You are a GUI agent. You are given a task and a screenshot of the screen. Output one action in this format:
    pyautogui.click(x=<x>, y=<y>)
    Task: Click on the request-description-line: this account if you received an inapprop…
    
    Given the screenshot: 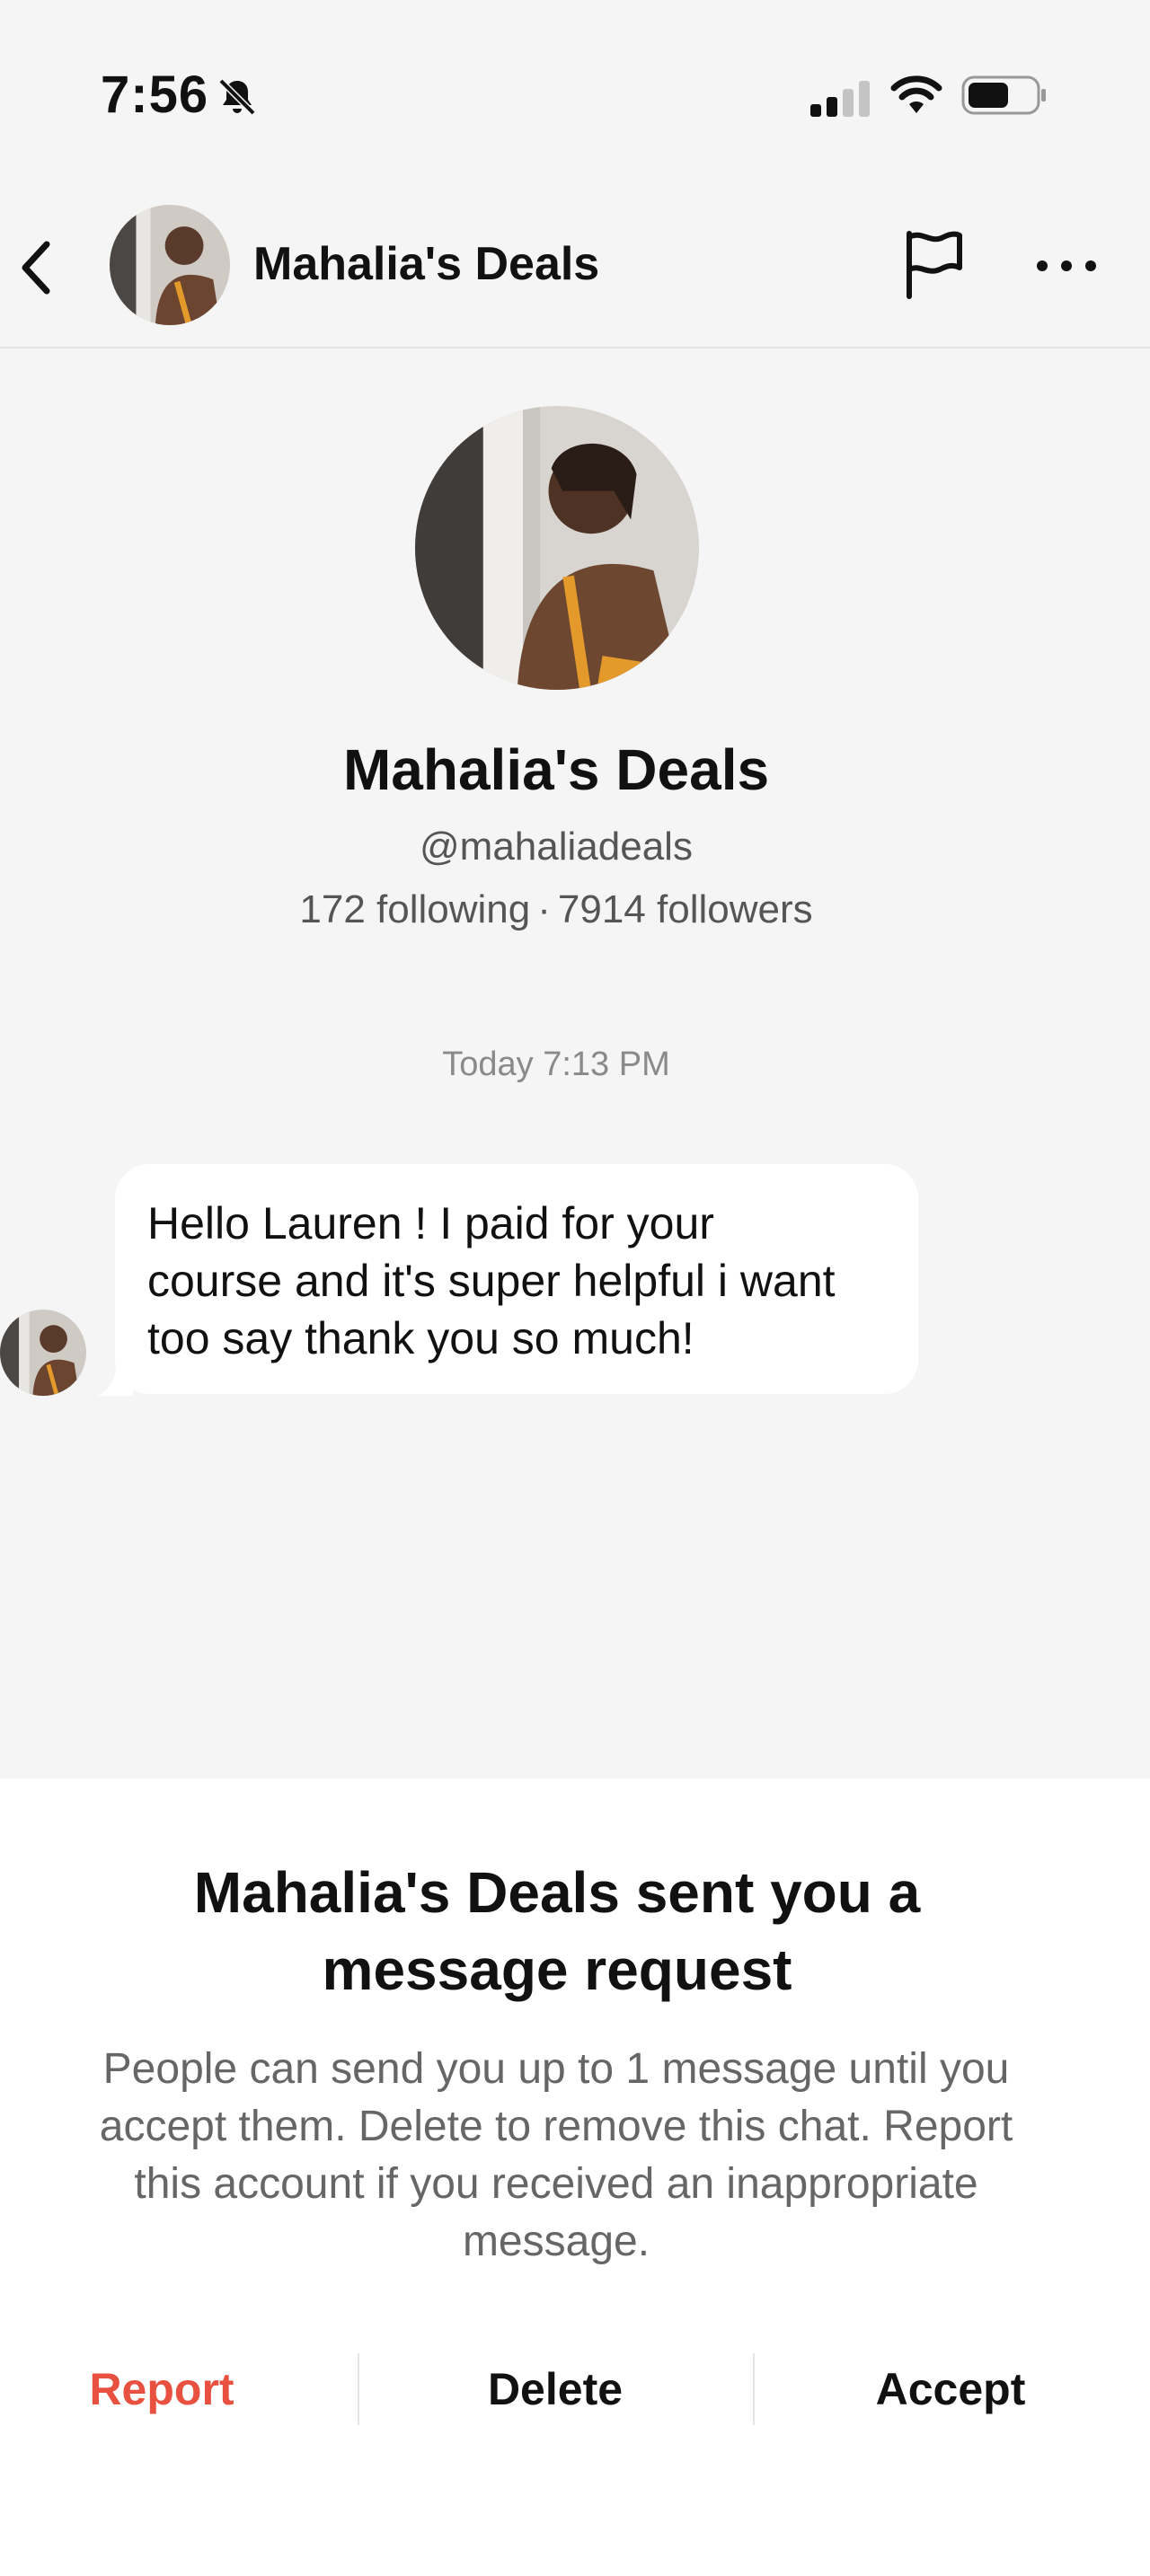 What is the action you would take?
    pyautogui.click(x=556, y=2184)
    